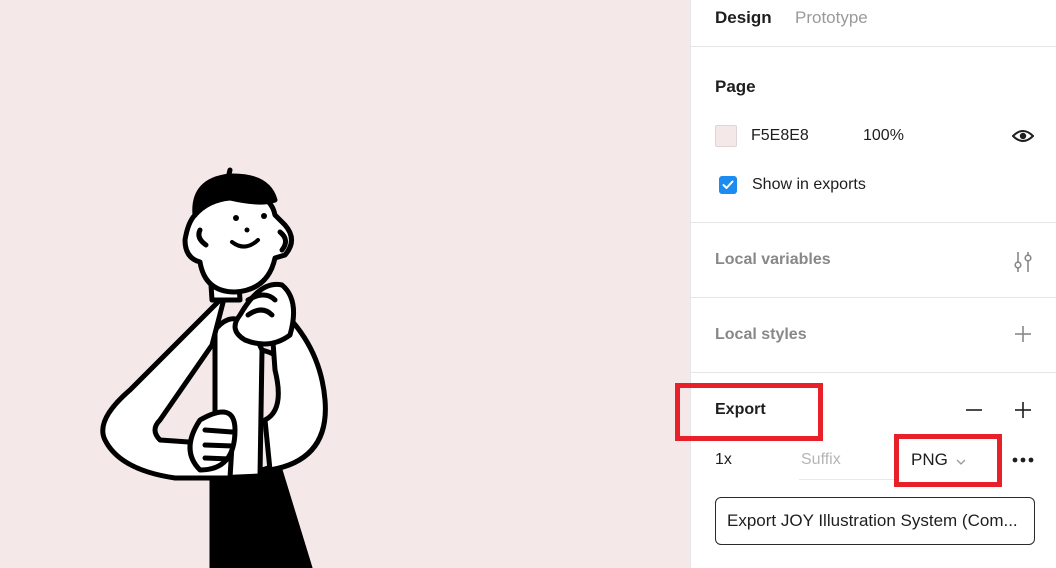 Image resolution: width=1056 pixels, height=568 pixels. Describe the element at coordinates (780, 136) in the screenshot. I see `page-color-hex: F5E8E8` at that location.